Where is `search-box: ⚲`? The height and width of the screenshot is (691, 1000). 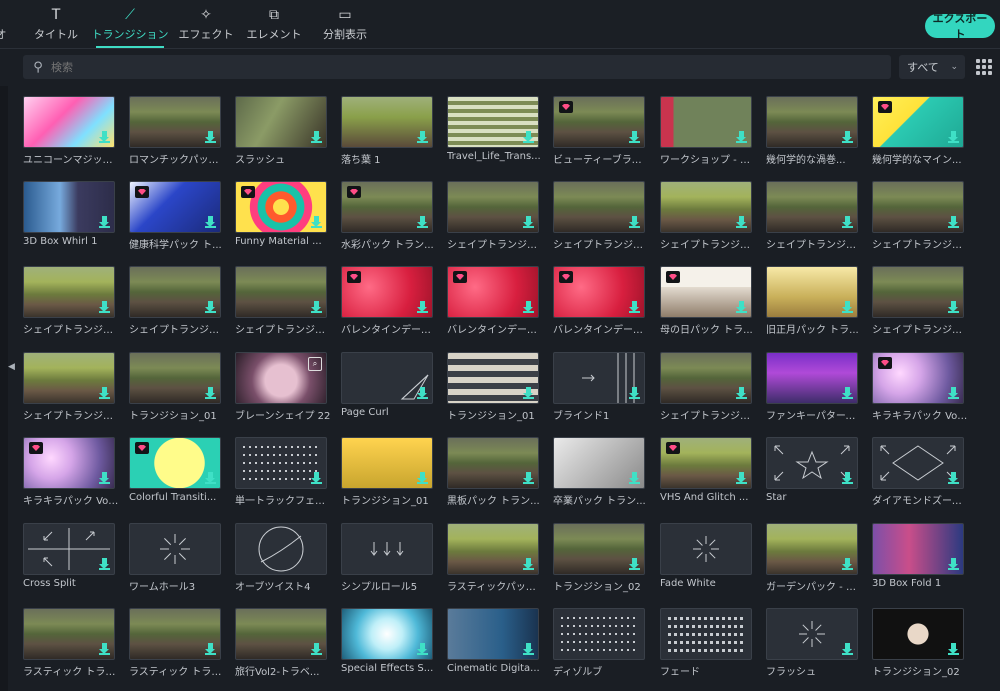
search-box: ⚲ is located at coordinates (457, 67).